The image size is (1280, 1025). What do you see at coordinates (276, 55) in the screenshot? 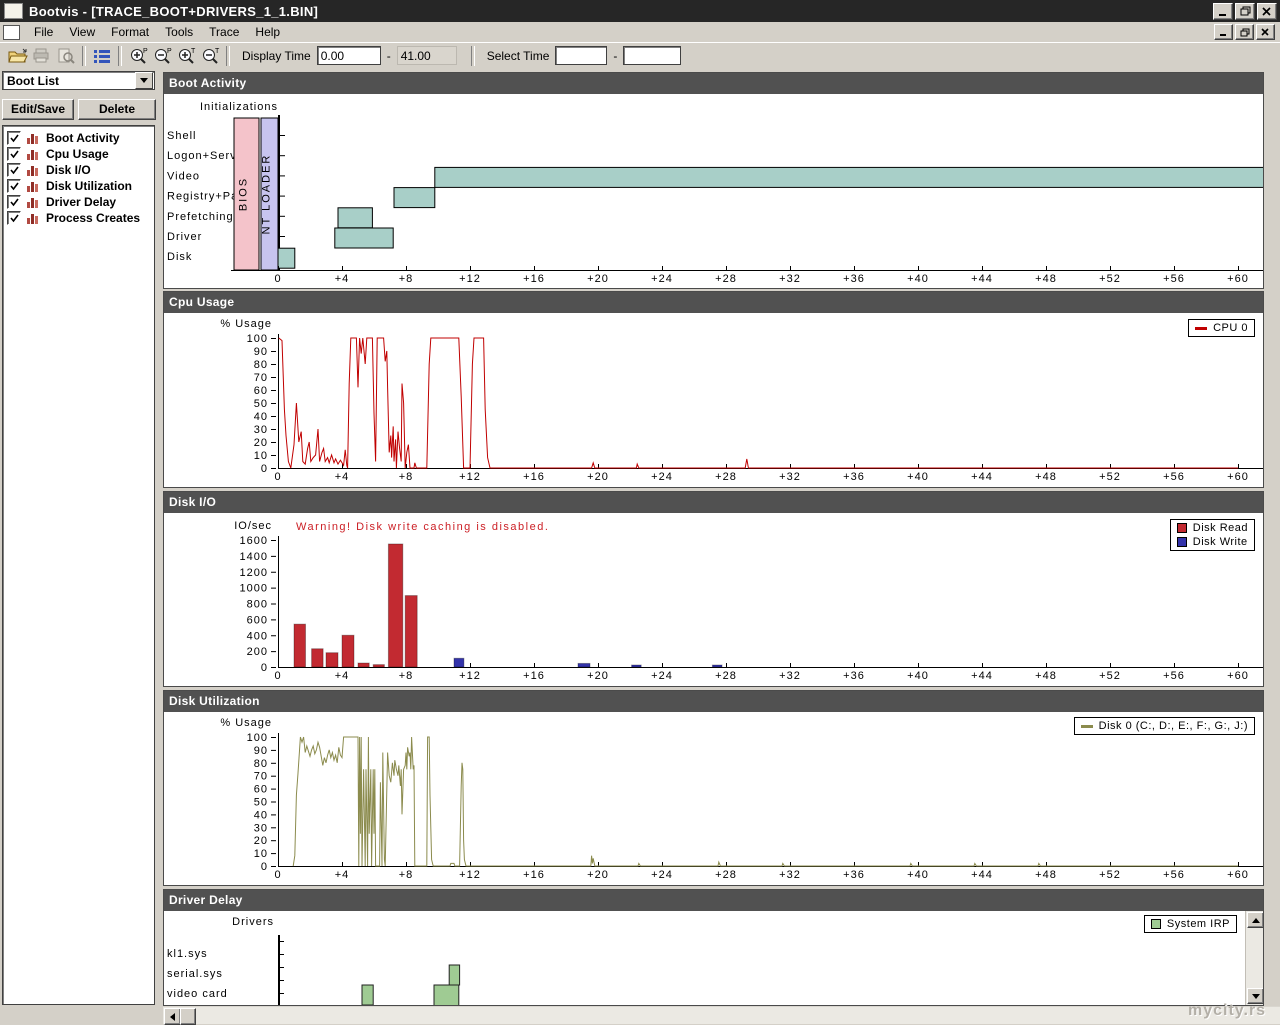
I see `display-time-label: Display Time` at bounding box center [276, 55].